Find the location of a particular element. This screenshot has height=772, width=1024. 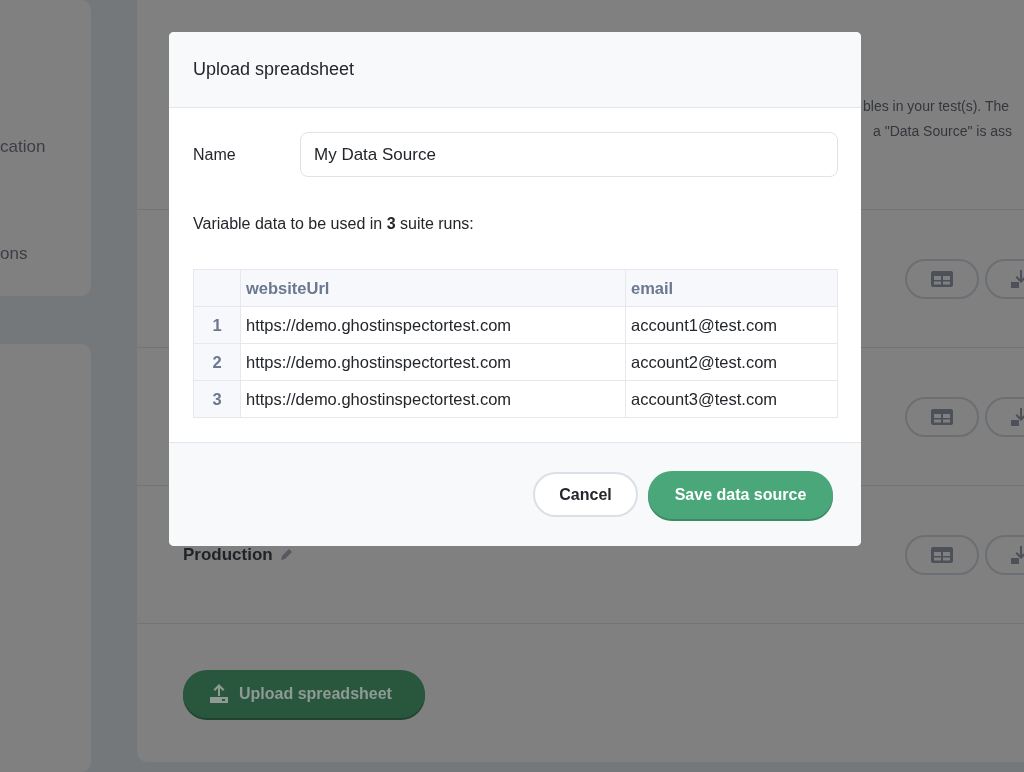

data-source-name: Production is located at coordinates (228, 554).